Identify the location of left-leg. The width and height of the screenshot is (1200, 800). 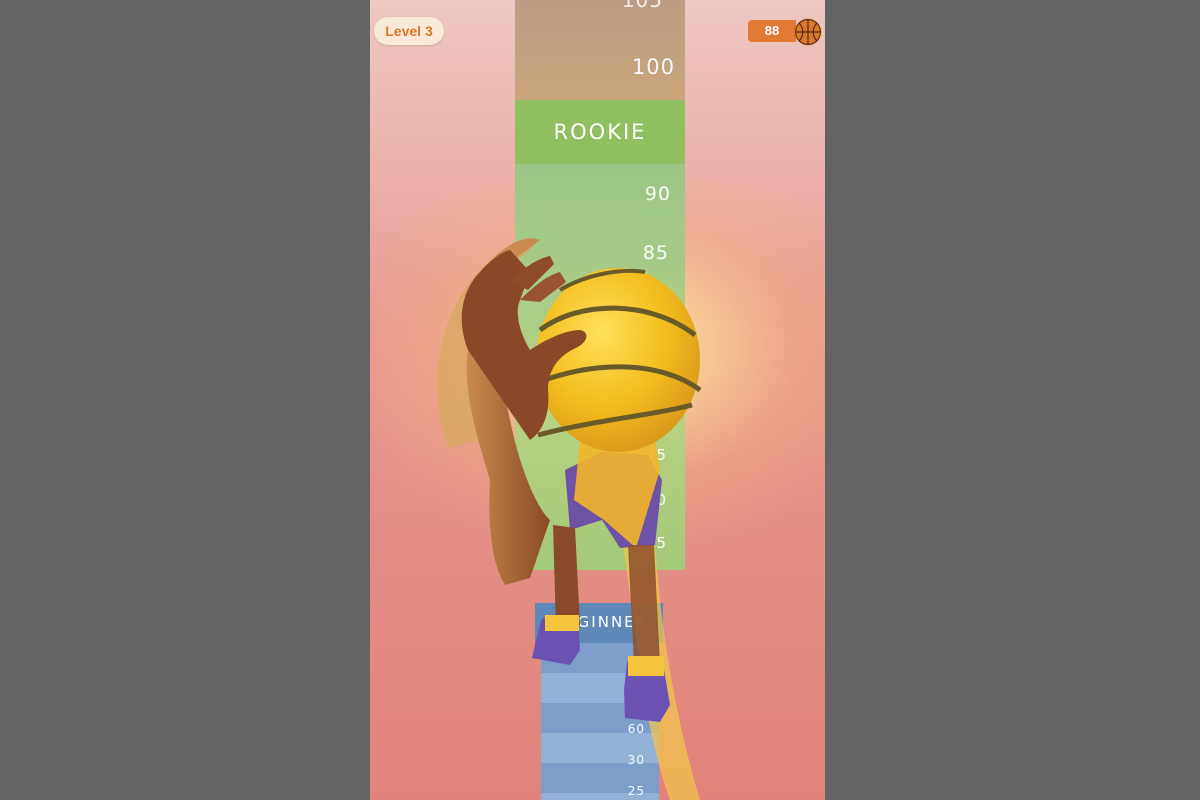
(566, 576).